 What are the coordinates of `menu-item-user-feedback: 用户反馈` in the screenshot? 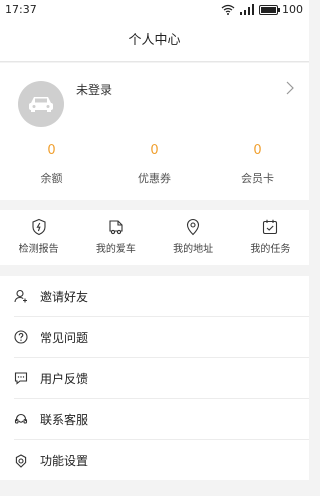 It's located at (161, 378).